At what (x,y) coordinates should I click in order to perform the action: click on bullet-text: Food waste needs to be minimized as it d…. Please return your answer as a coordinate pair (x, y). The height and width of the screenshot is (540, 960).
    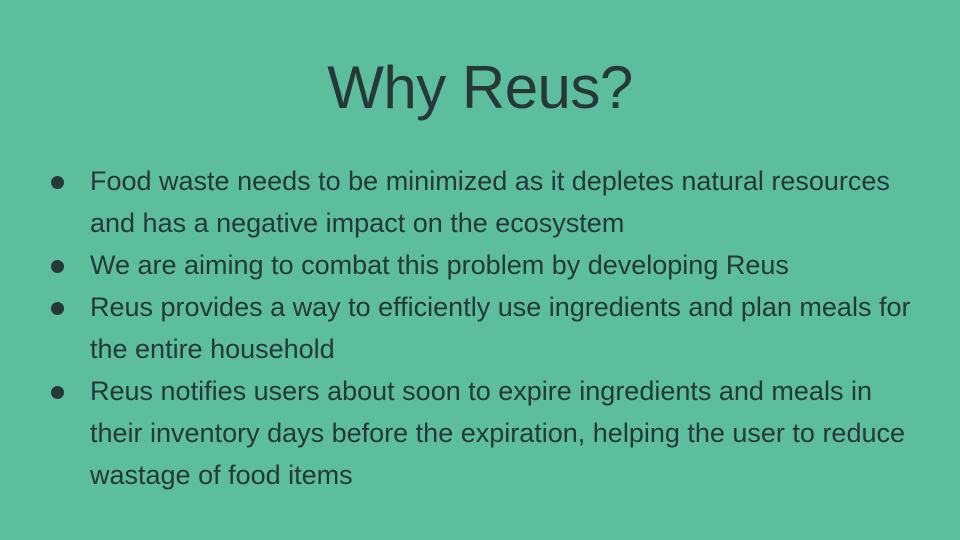
    Looking at the image, I should click on (490, 202).